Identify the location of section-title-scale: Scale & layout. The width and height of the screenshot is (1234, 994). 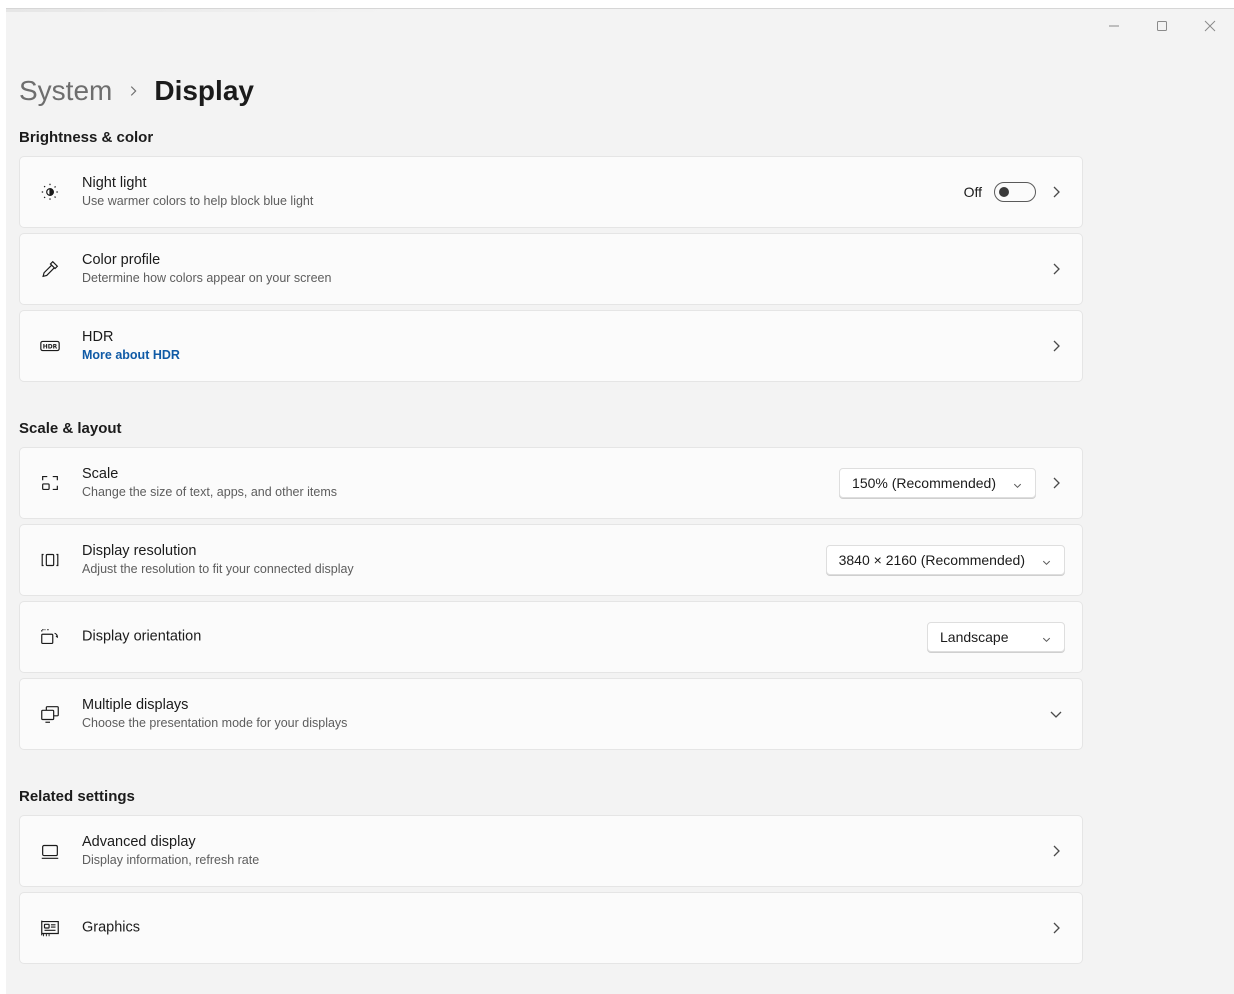
(70, 428).